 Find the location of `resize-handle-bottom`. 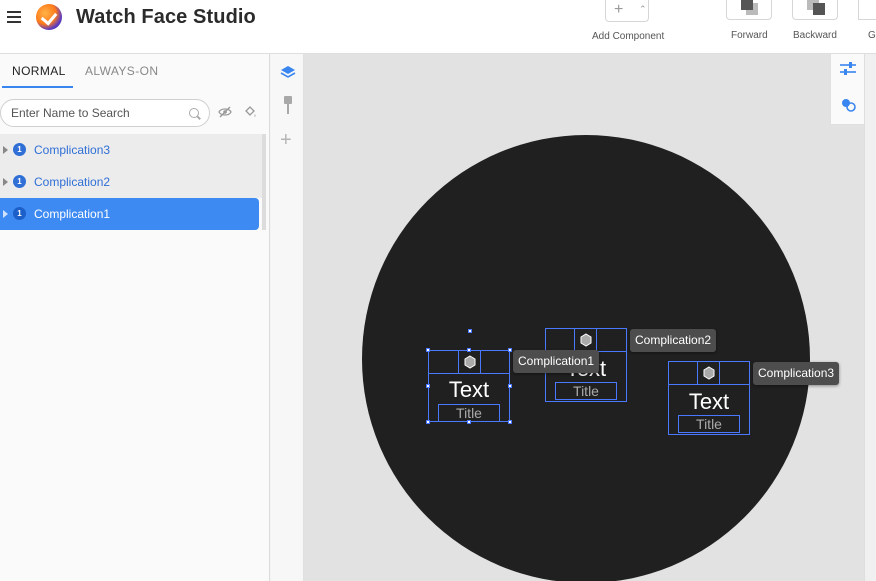

resize-handle-bottom is located at coordinates (469, 422).